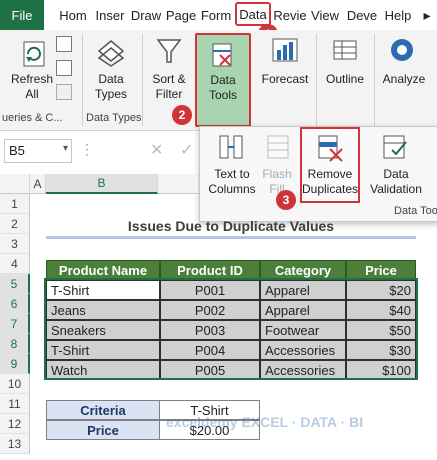  Describe the element at coordinates (253, 14) in the screenshot. I see `tab-data: Data` at that location.